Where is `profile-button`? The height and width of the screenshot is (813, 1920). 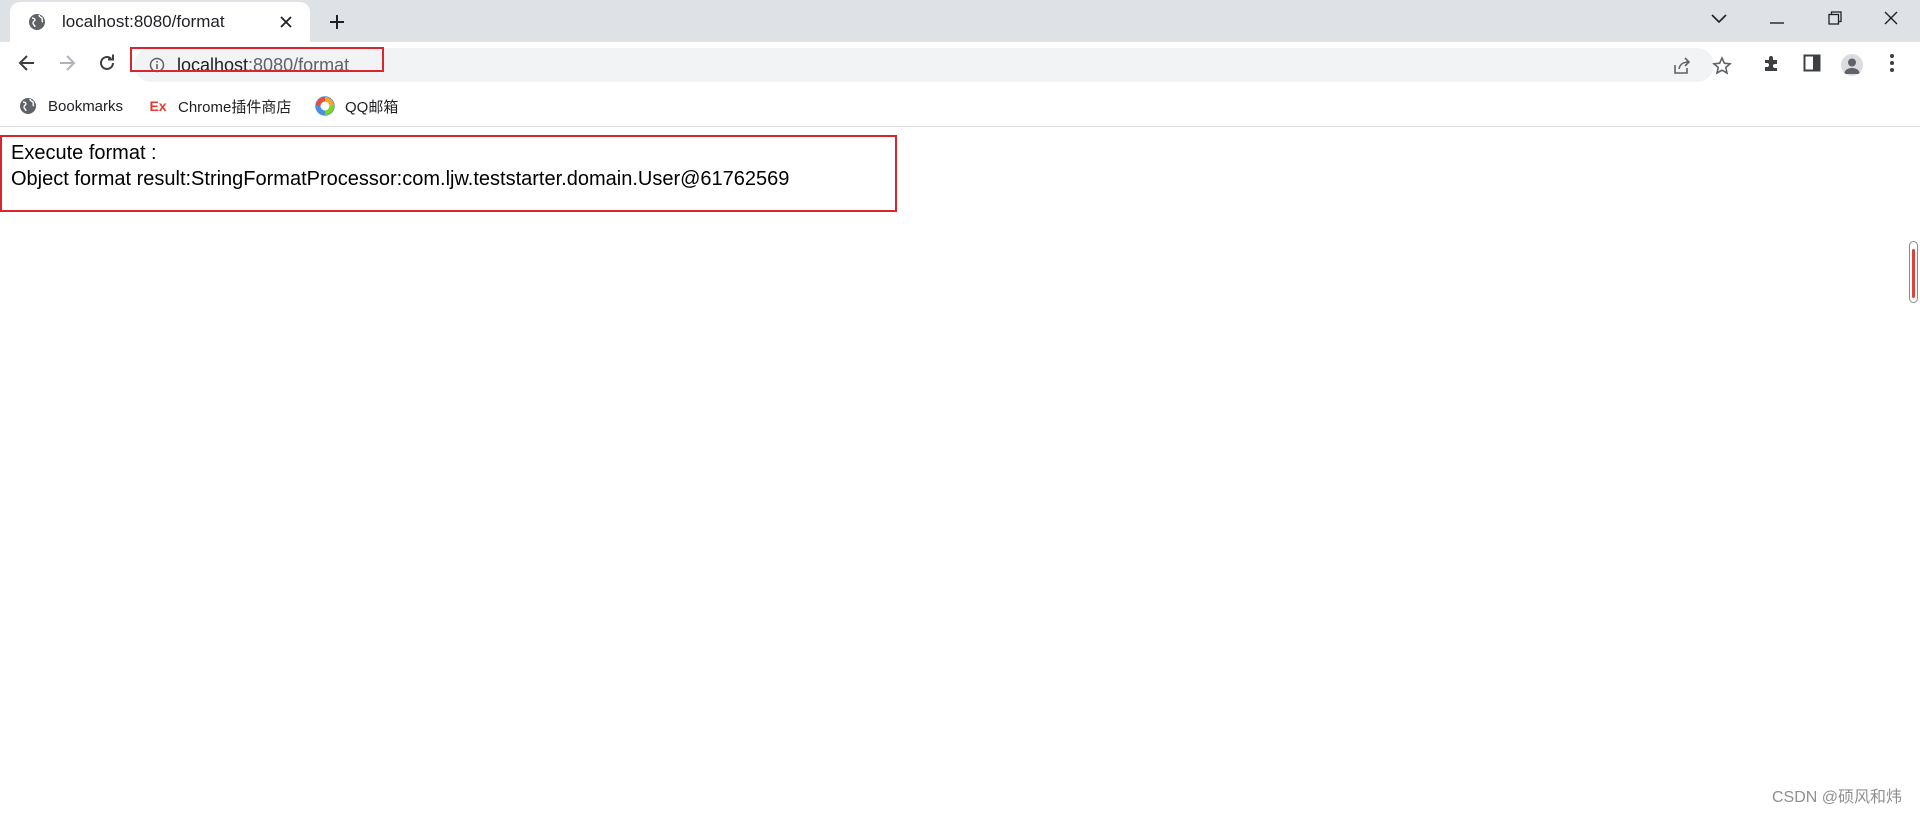 profile-button is located at coordinates (1852, 65).